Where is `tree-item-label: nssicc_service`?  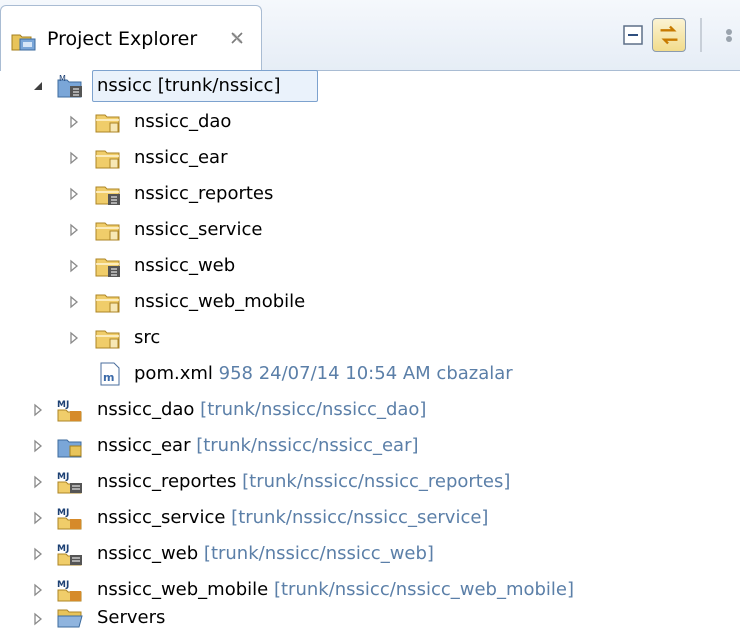
tree-item-label: nssicc_service is located at coordinates (198, 229).